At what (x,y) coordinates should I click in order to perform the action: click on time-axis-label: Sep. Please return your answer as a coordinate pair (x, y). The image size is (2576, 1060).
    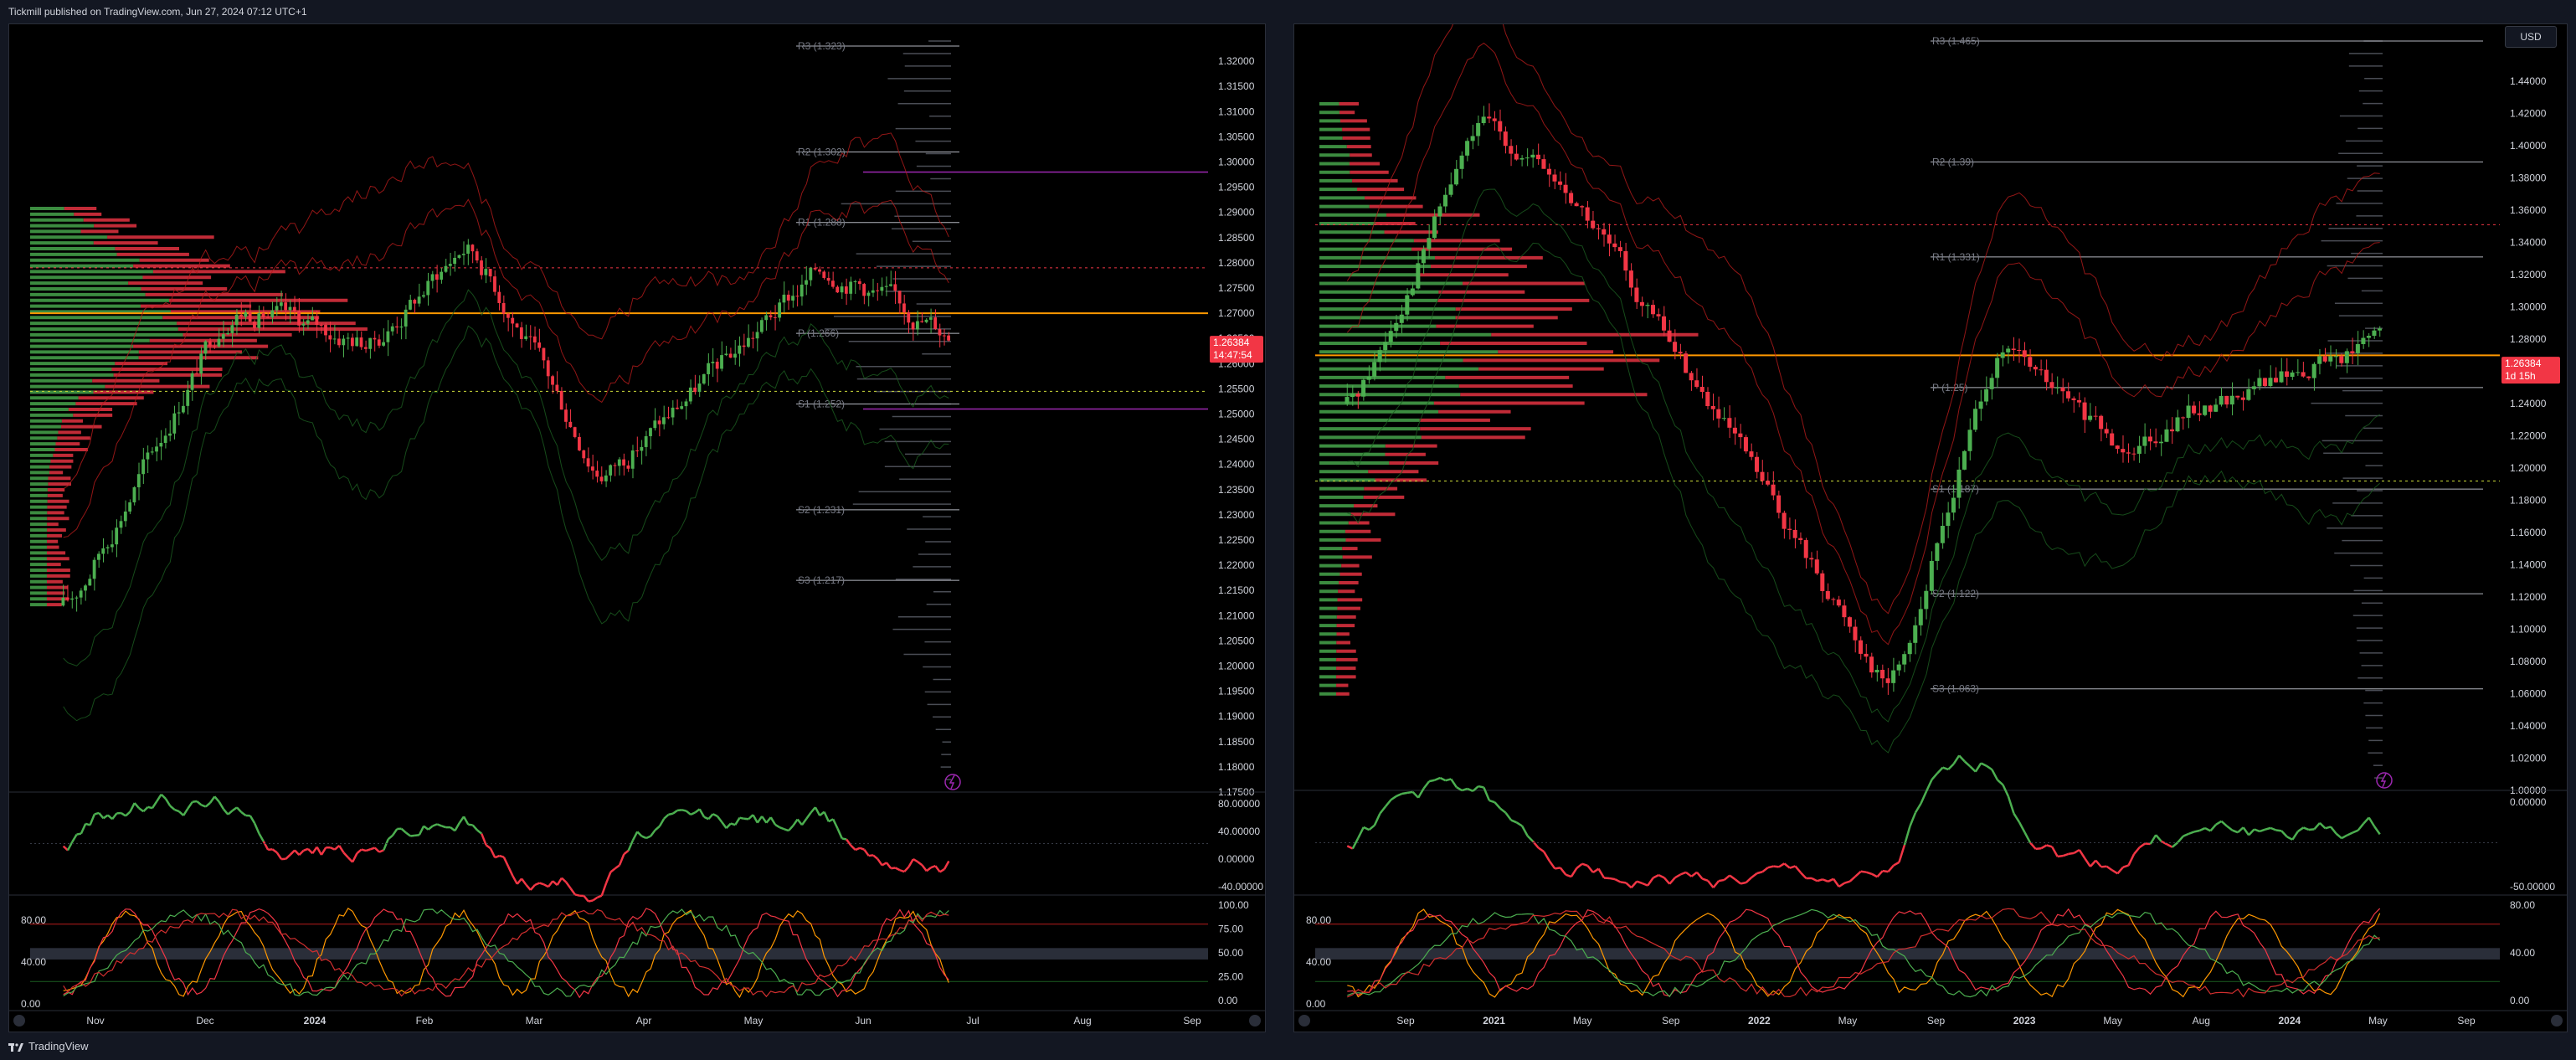
    Looking at the image, I should click on (1671, 1021).